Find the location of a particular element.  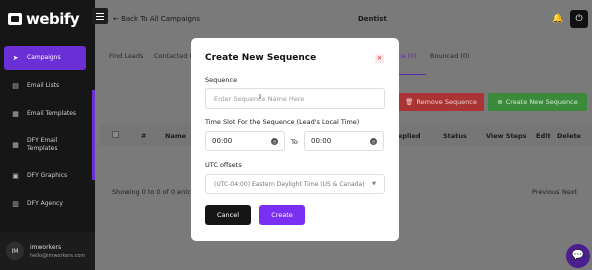

sidebar-item-label: Campaigns is located at coordinates (44, 57).